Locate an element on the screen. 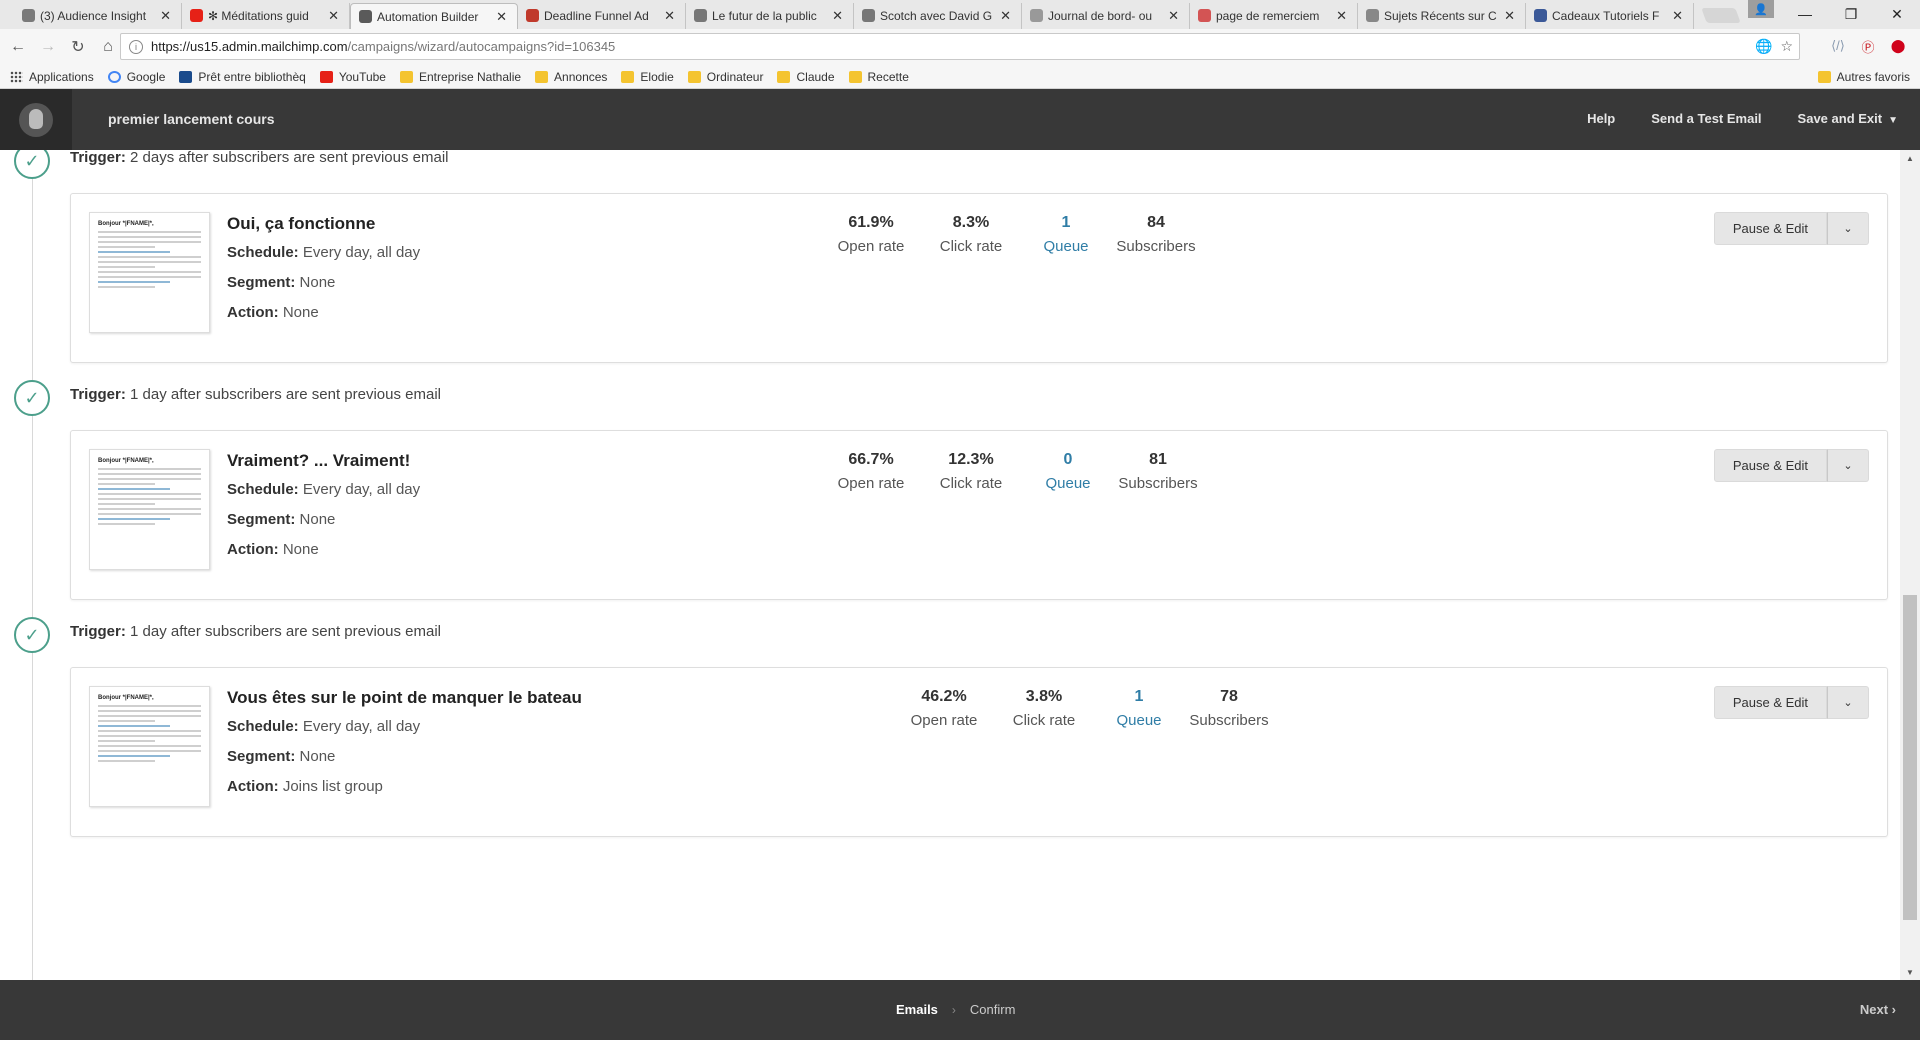 The image size is (1920, 1040). browser-tab: Journal de bord- ou ✕ is located at coordinates (1106, 16).